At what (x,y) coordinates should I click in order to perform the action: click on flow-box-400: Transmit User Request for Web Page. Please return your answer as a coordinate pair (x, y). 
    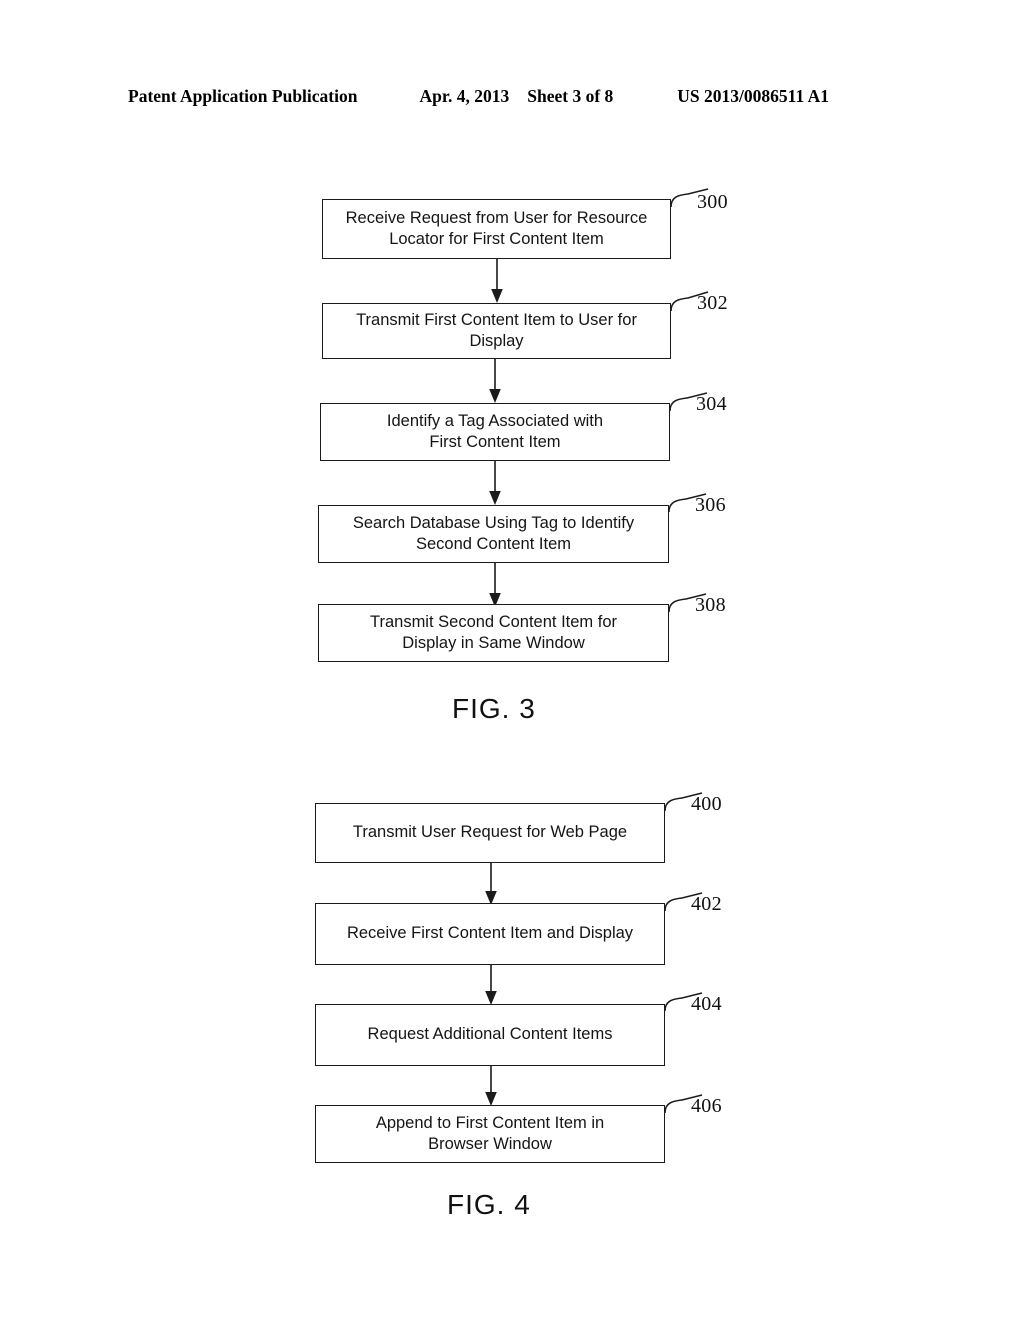
    Looking at the image, I should click on (490, 833).